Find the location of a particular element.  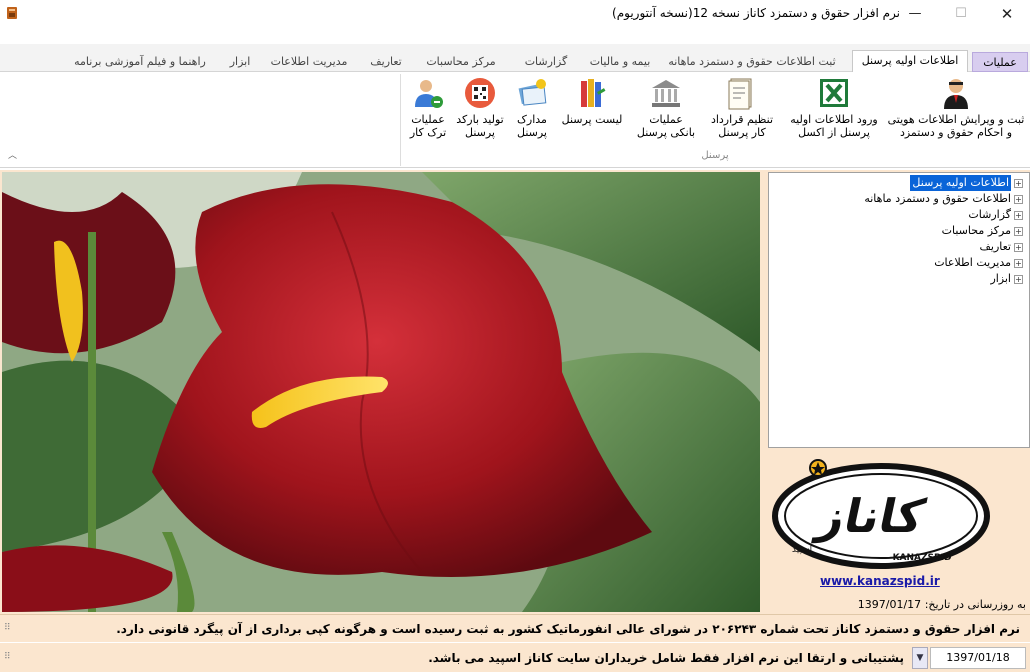

tree-item-label: مرکز محاسبات is located at coordinates (976, 230).